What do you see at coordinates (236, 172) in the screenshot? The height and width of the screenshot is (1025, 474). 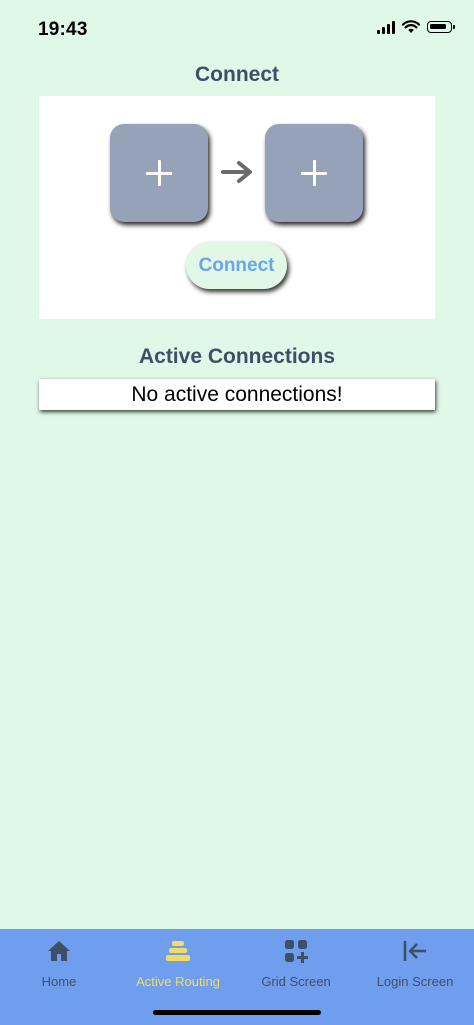 I see `arrow-right-icon` at bounding box center [236, 172].